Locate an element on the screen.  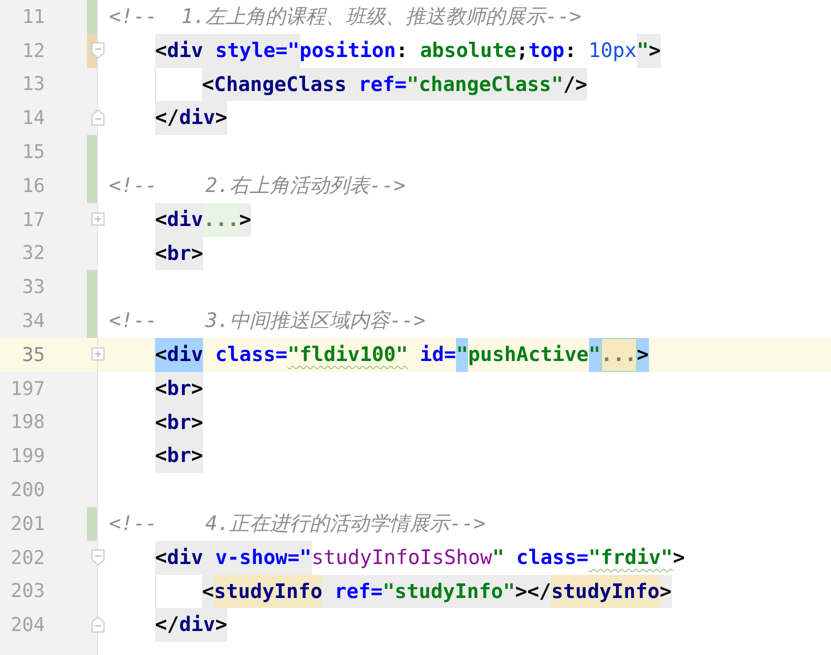
line-number: 203 is located at coordinates (27, 591).